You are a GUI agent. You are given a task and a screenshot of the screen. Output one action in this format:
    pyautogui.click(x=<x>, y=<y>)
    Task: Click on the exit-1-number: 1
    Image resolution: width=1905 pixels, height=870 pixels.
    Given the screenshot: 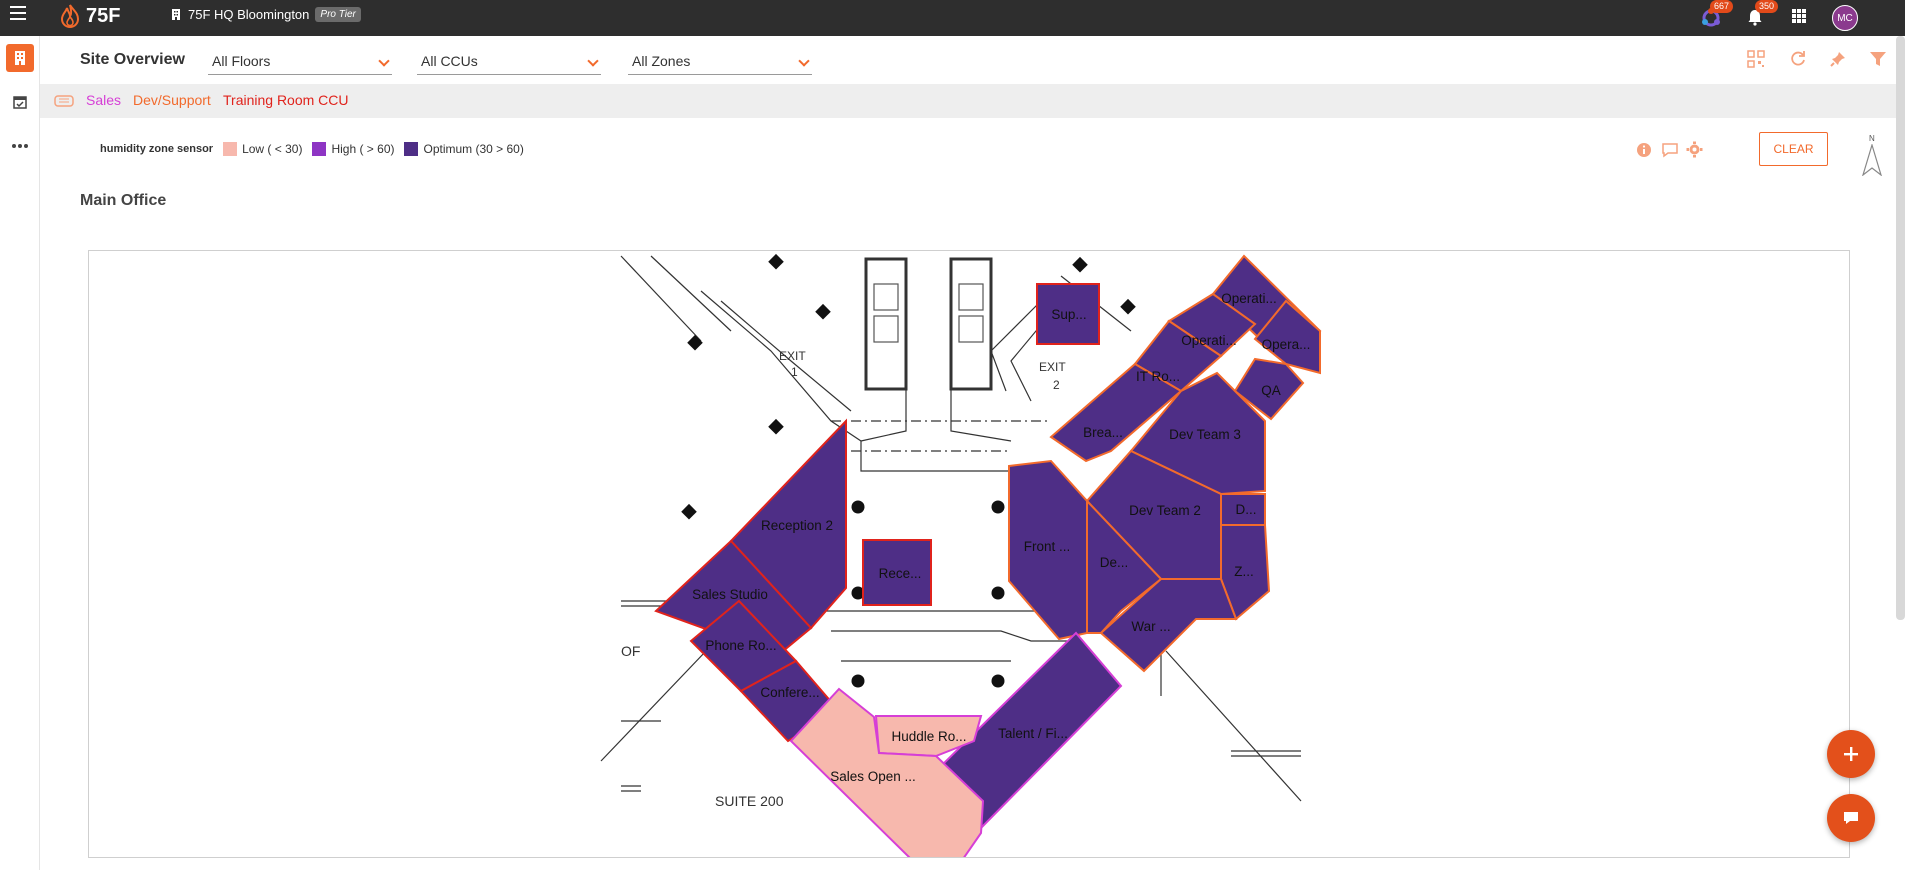 What is the action you would take?
    pyautogui.click(x=794, y=372)
    